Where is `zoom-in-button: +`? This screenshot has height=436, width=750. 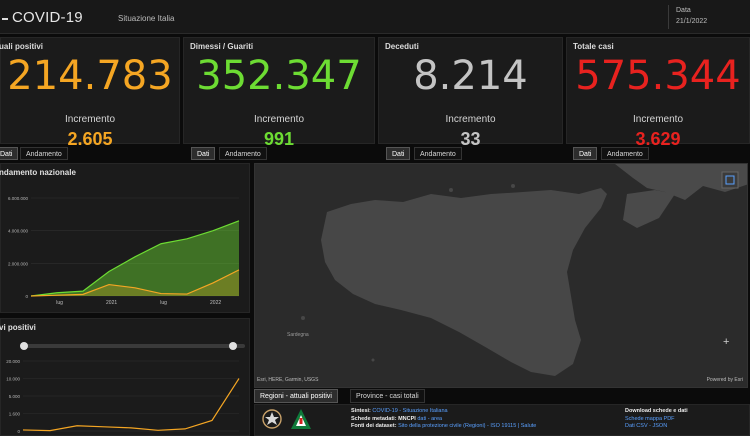 zoom-in-button: + is located at coordinates (726, 342).